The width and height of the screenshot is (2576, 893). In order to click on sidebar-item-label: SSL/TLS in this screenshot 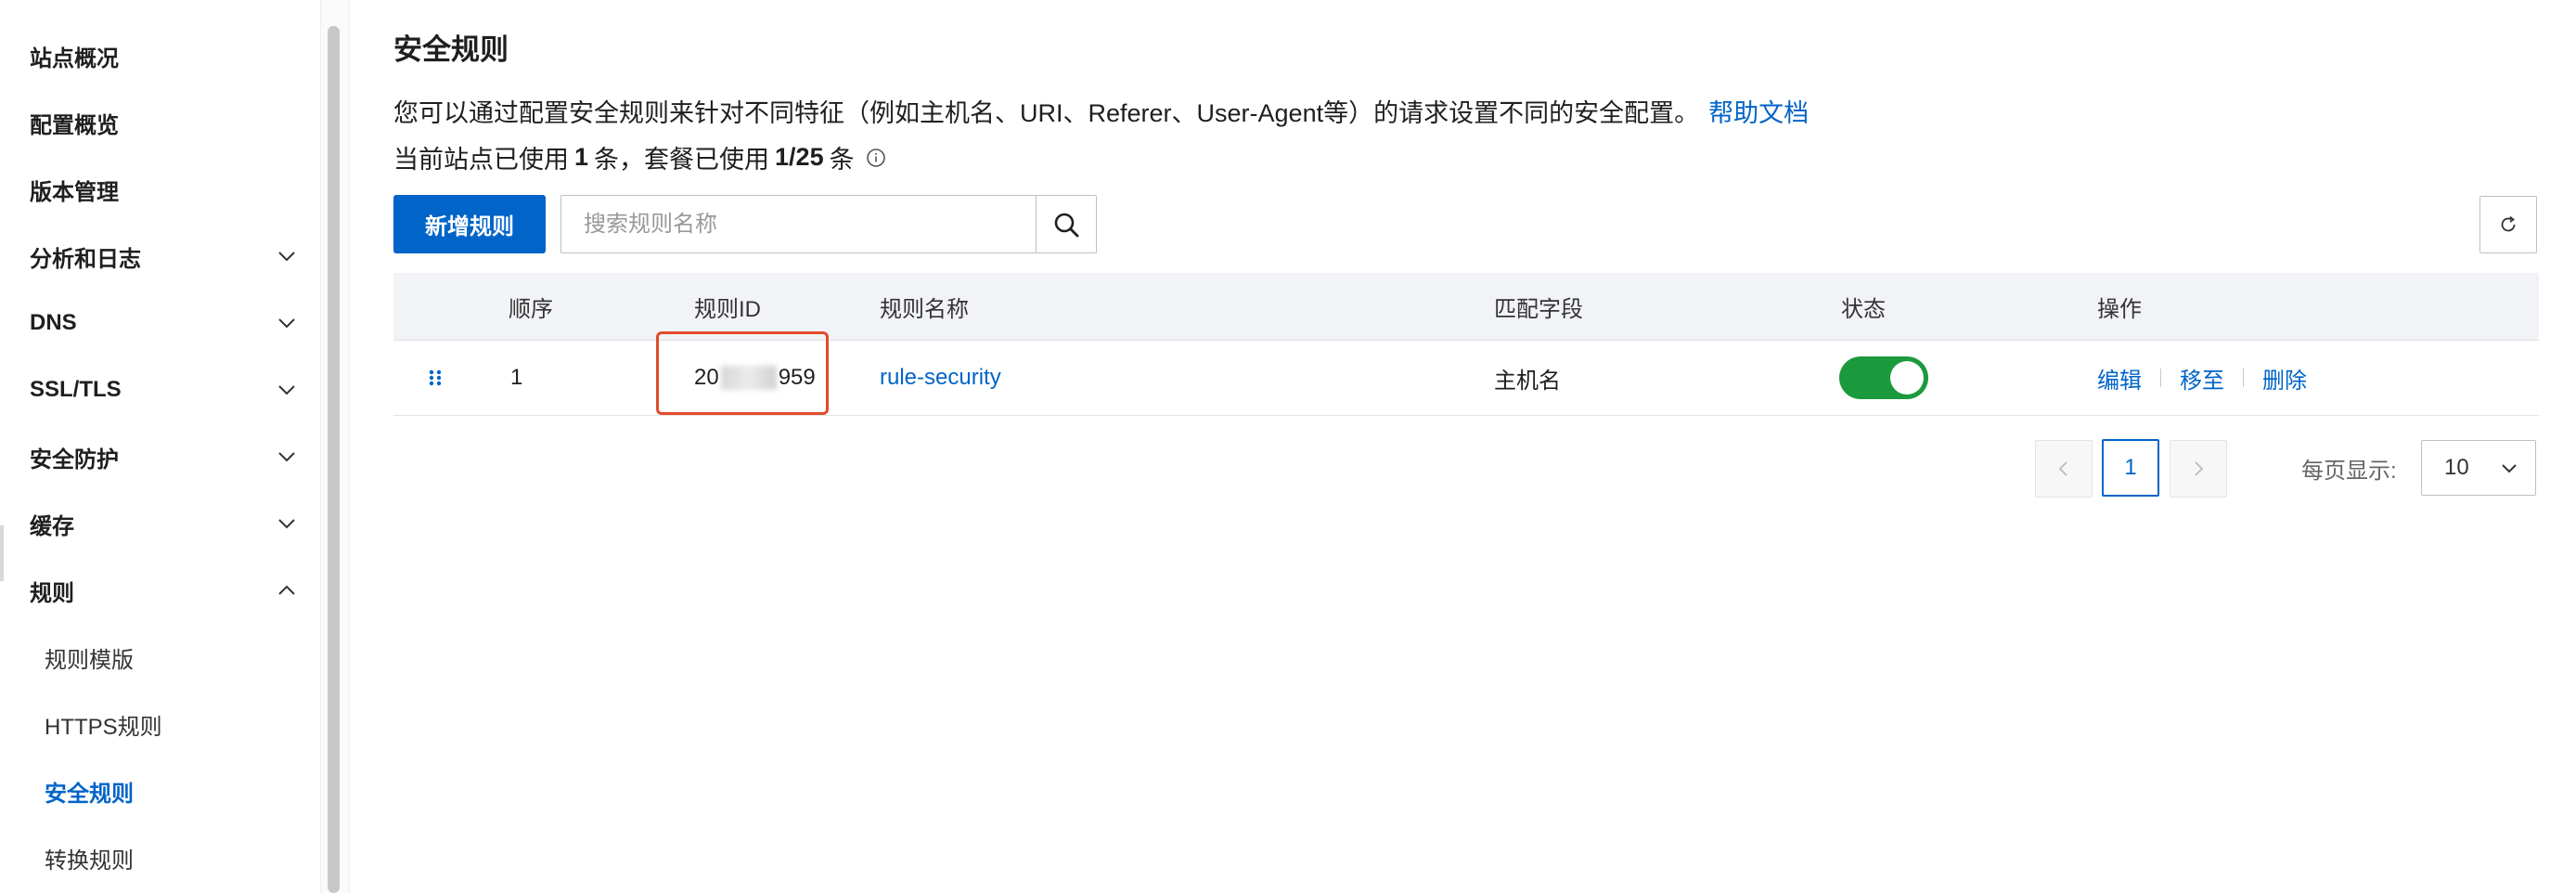, I will do `click(76, 389)`.